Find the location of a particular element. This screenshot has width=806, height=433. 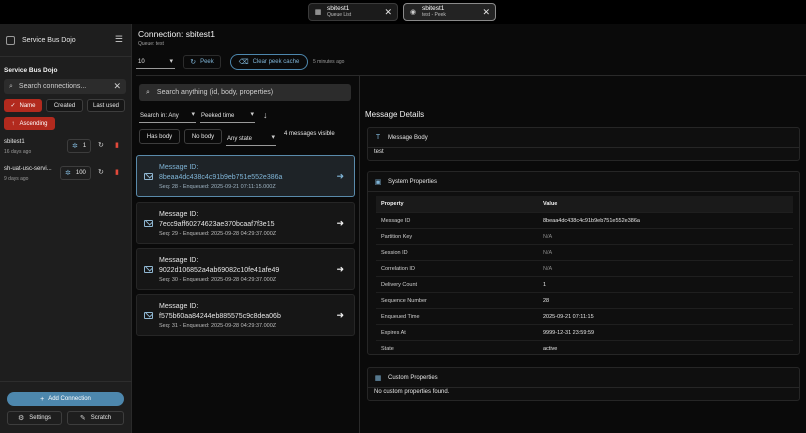

arrow-up-icon: ↑ is located at coordinates (13, 123).